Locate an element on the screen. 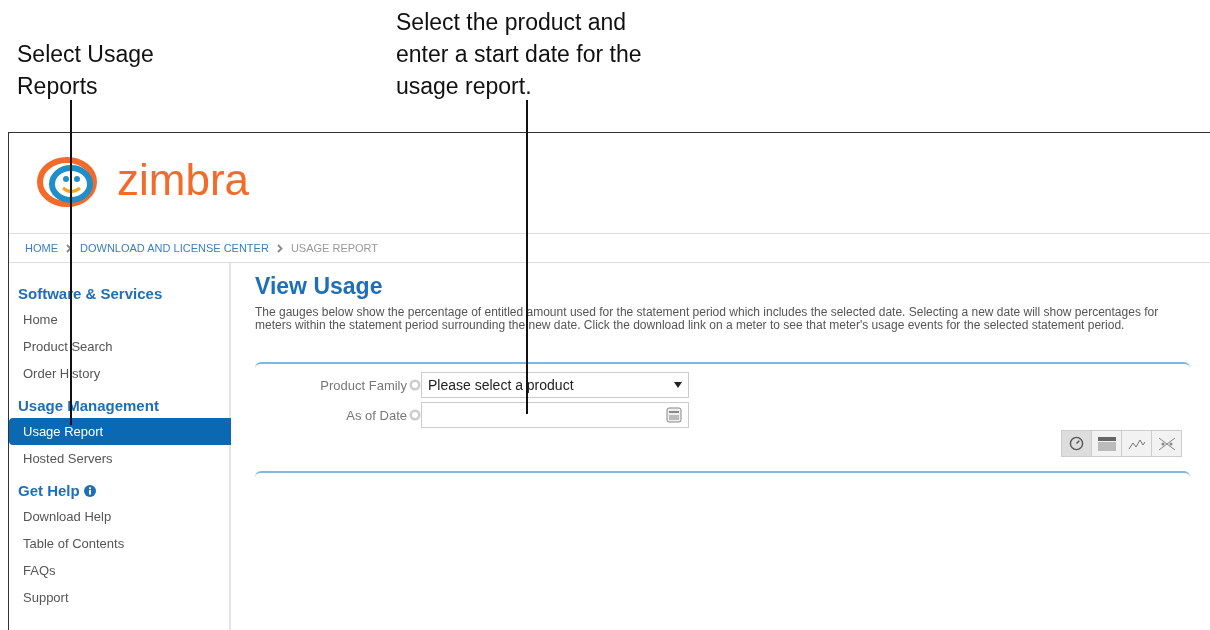  sidebar-item: Hosted Servers is located at coordinates (120, 458).